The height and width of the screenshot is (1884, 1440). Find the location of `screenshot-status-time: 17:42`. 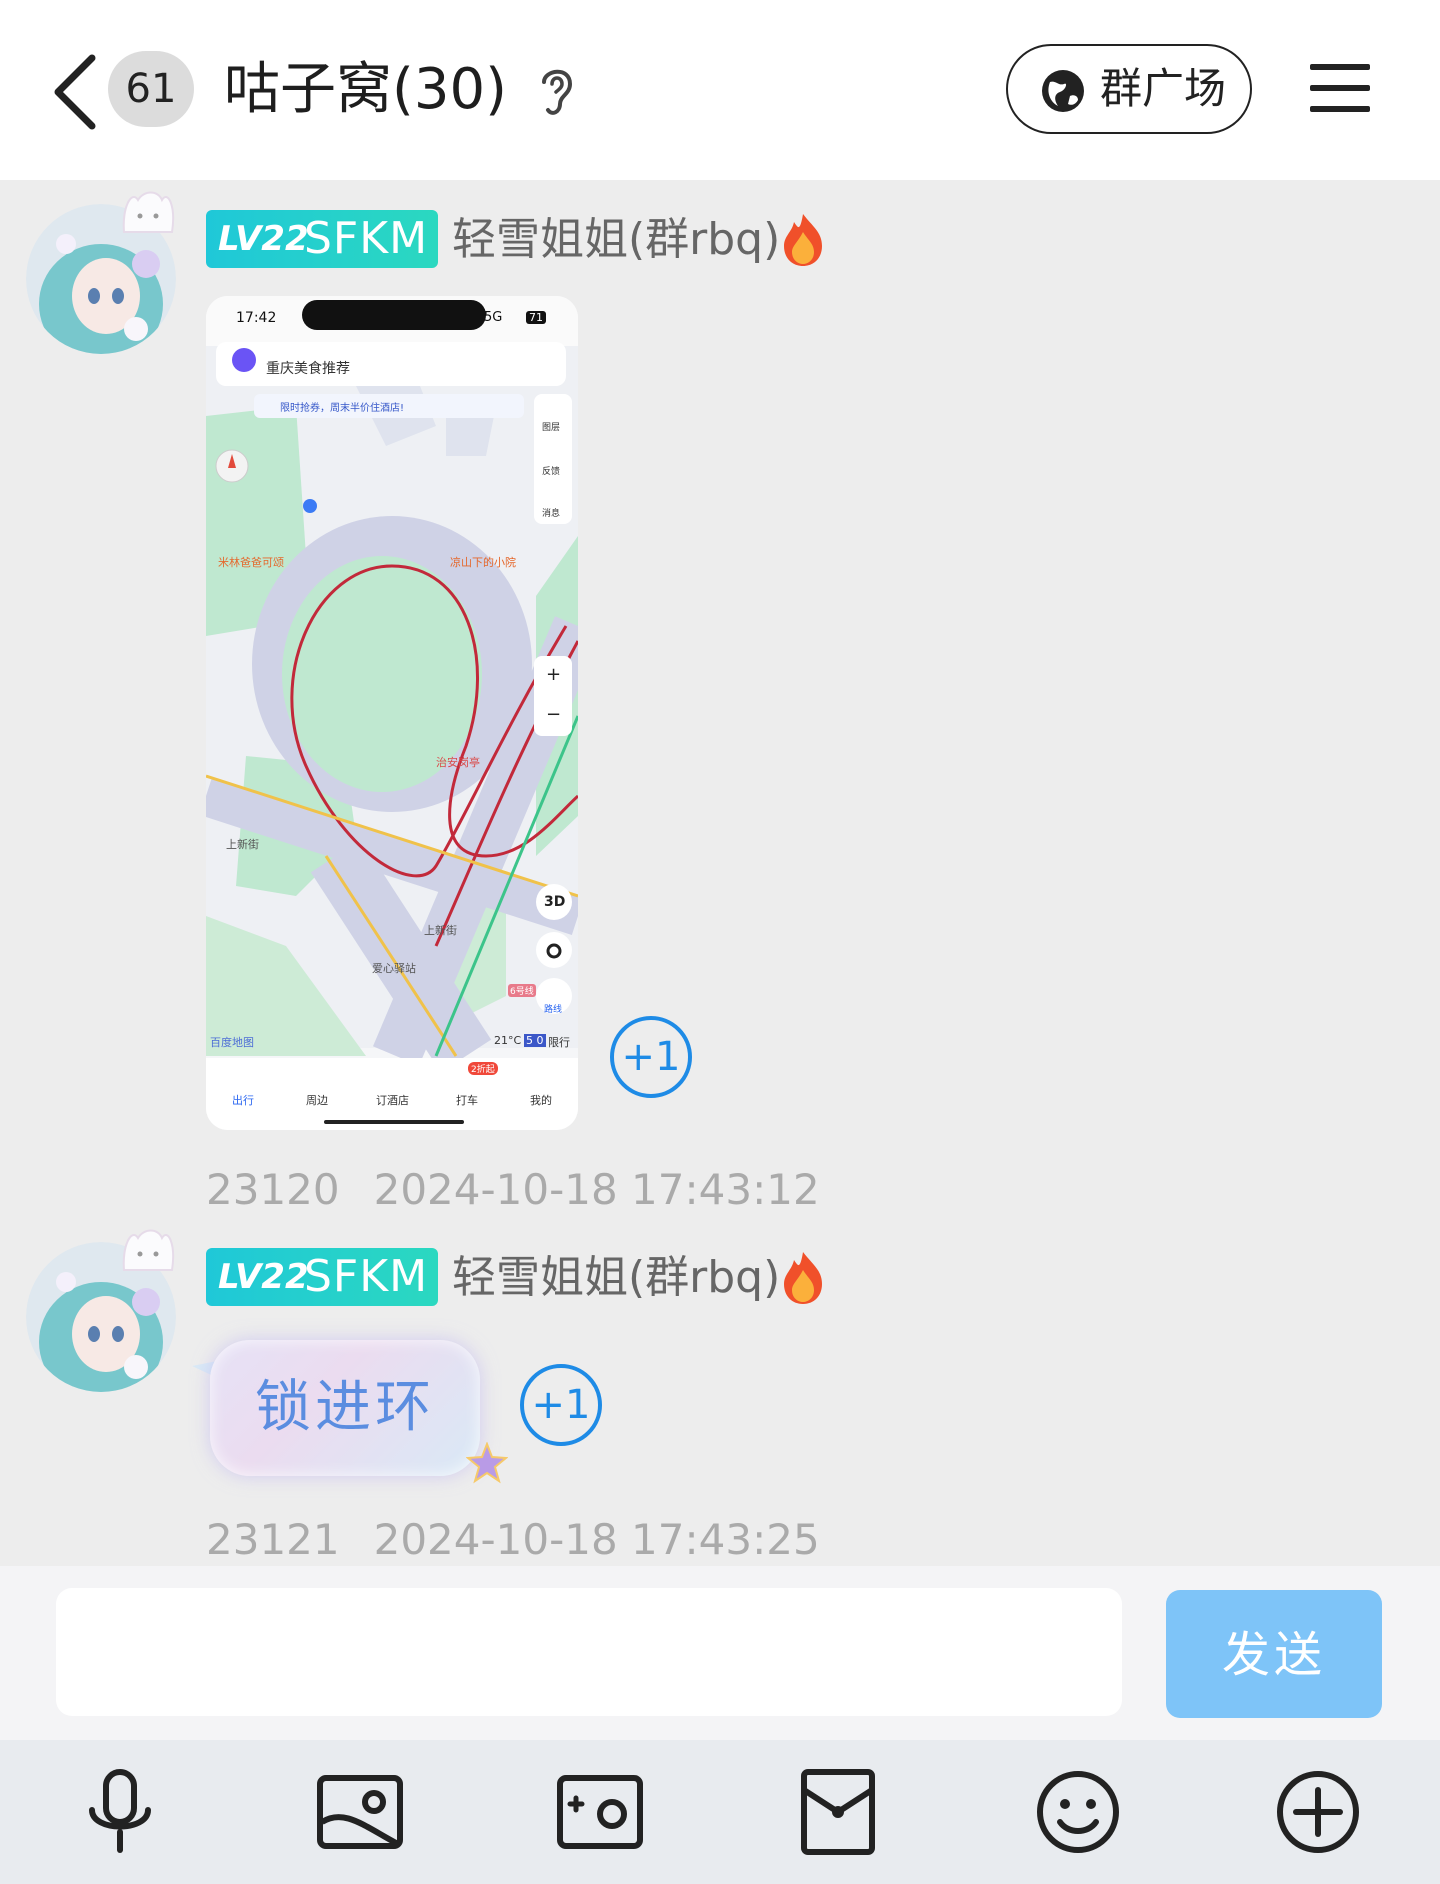

screenshot-status-time: 17:42 is located at coordinates (256, 318).